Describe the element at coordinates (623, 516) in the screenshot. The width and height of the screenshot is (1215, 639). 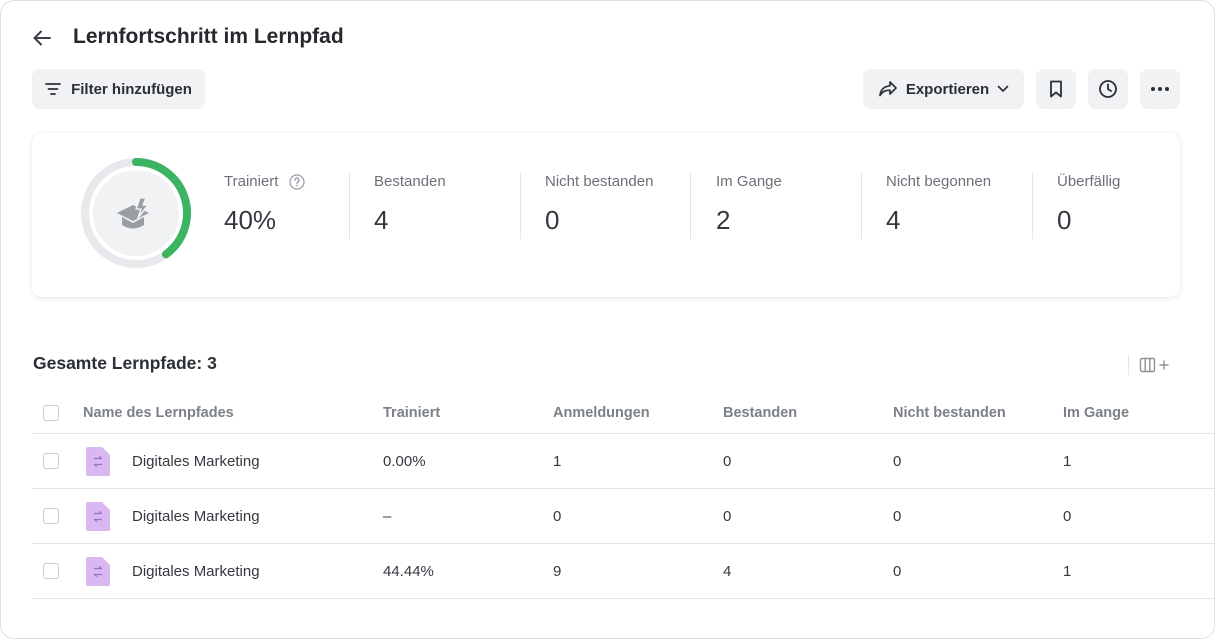
I see `table-row: Digitales Marketing – 0 0 0 0` at that location.